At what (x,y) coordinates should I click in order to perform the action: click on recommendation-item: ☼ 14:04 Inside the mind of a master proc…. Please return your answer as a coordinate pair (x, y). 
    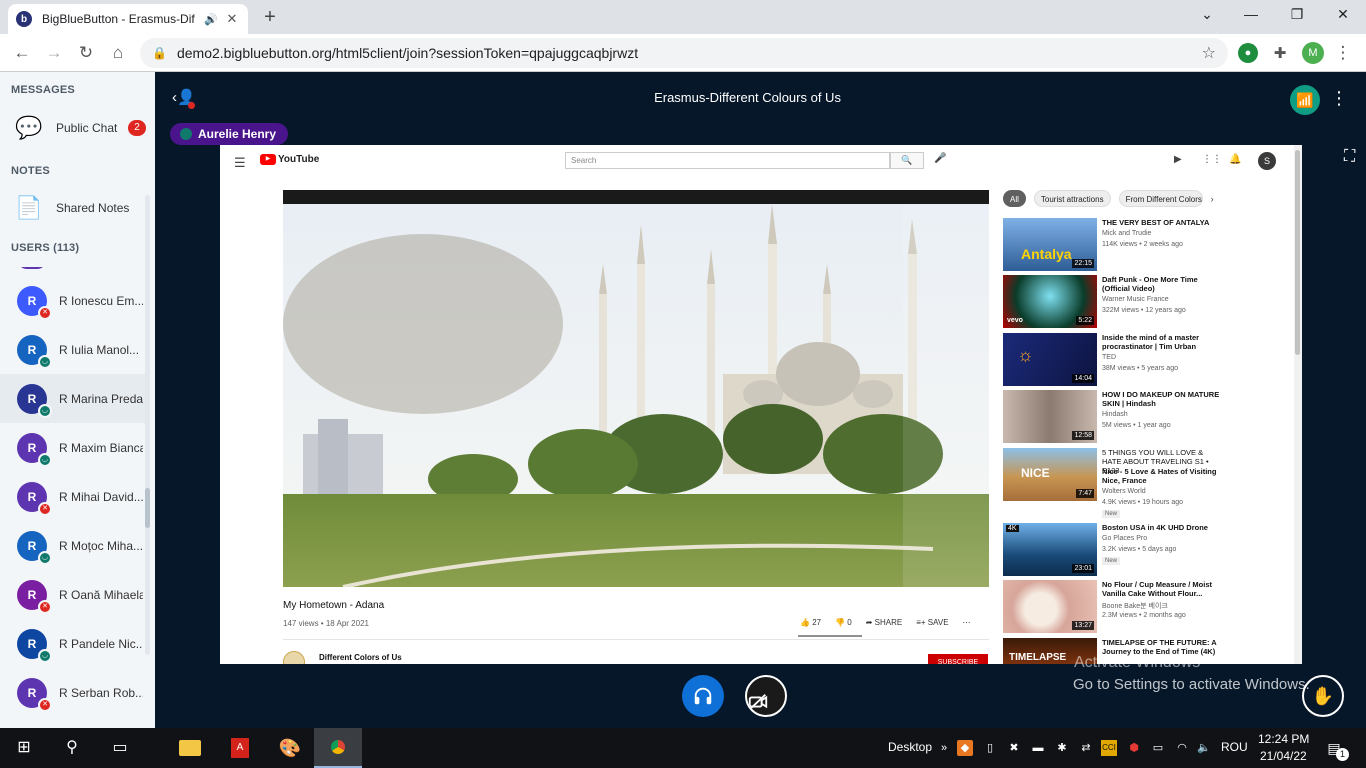
    Looking at the image, I should click on (1152, 360).